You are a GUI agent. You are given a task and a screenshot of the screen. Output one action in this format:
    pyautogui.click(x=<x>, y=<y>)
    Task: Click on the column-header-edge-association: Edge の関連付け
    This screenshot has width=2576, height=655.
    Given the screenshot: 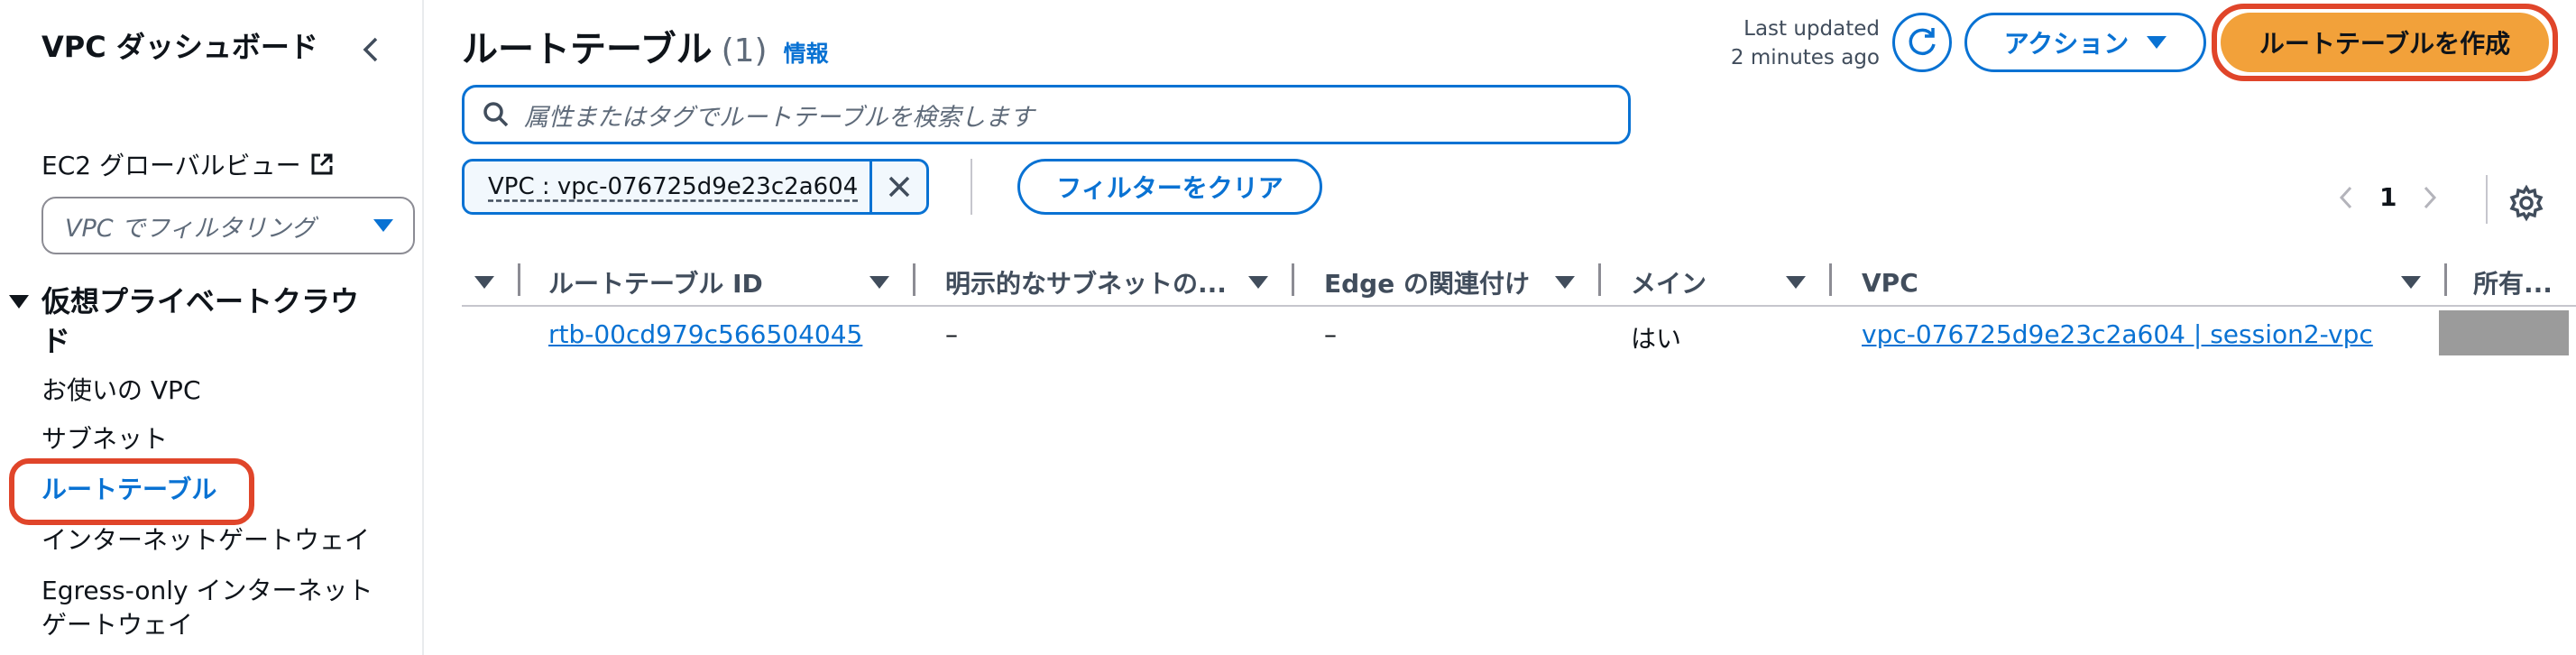 What is the action you would take?
    pyautogui.click(x=1427, y=282)
    